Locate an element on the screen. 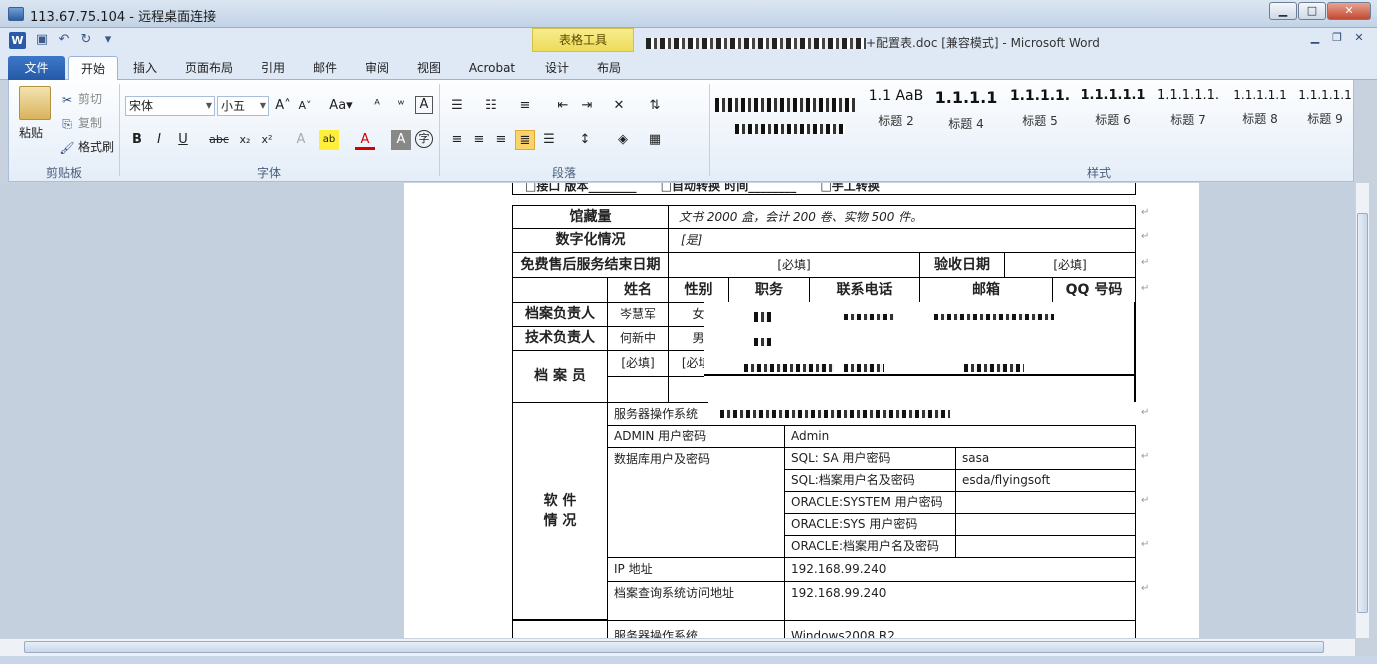 The height and width of the screenshot is (664, 1377). tab-design: 设计 is located at coordinates (557, 68).